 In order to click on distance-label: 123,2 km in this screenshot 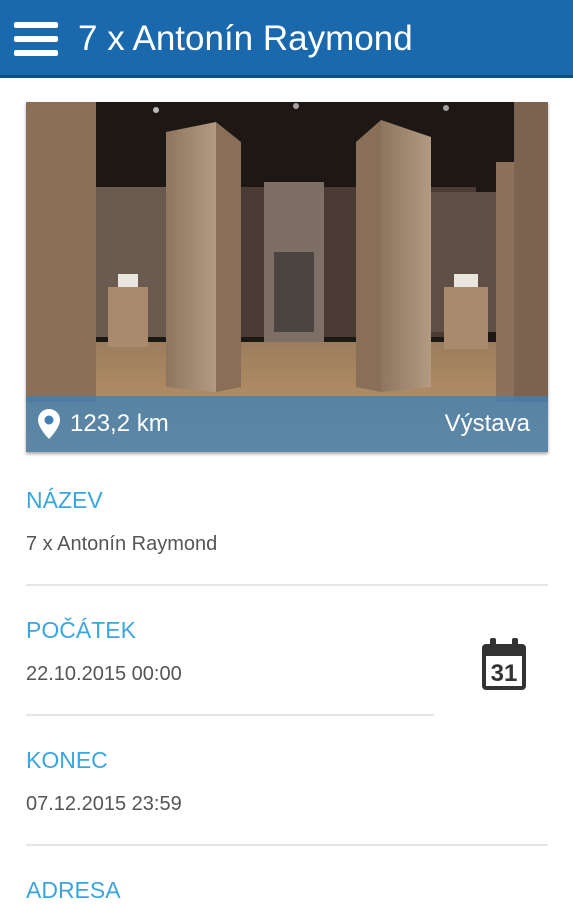, I will do `click(119, 423)`.